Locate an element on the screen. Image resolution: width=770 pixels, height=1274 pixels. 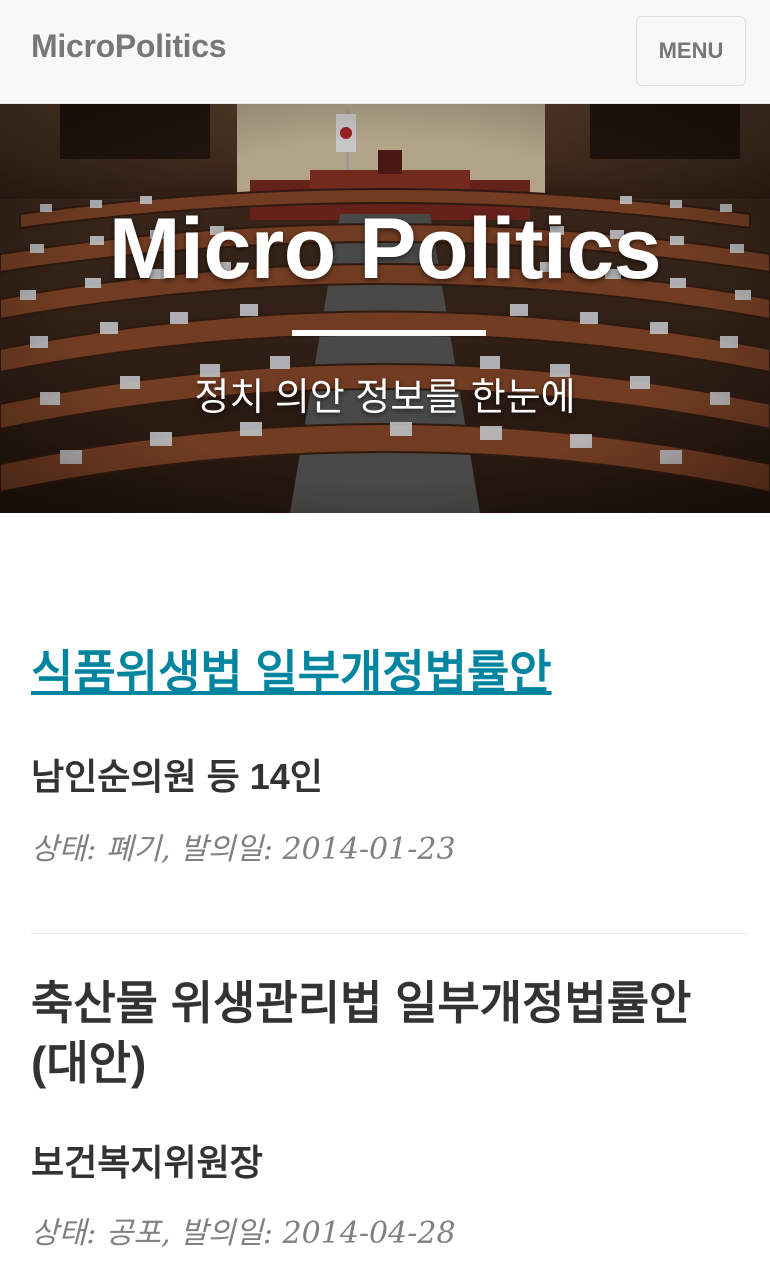
post-proposer: 보건복지위원장 is located at coordinates (147, 1162).